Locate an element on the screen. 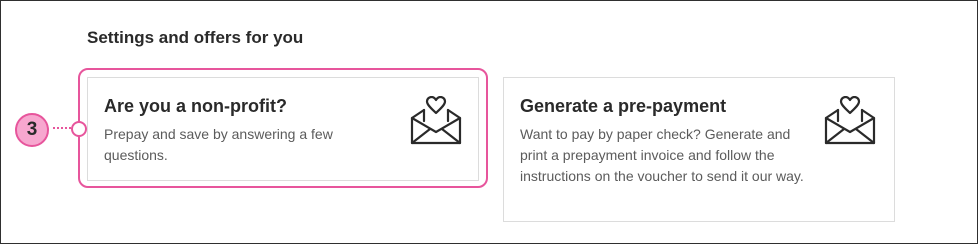 This screenshot has height=244, width=978. card-title: Generate a pre-payment is located at coordinates (623, 106).